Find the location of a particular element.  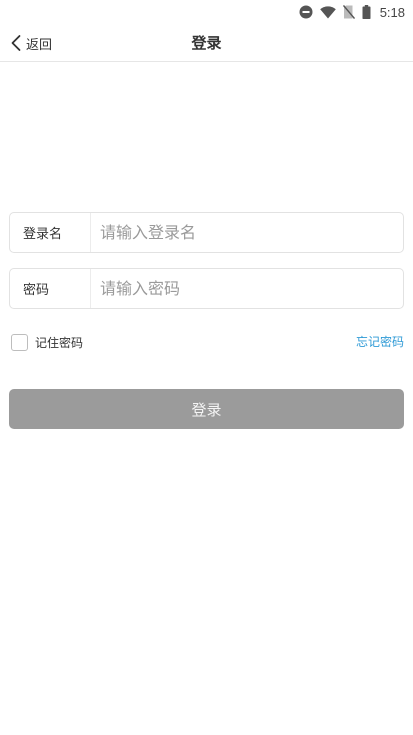

username-input is located at coordinates (247, 232).